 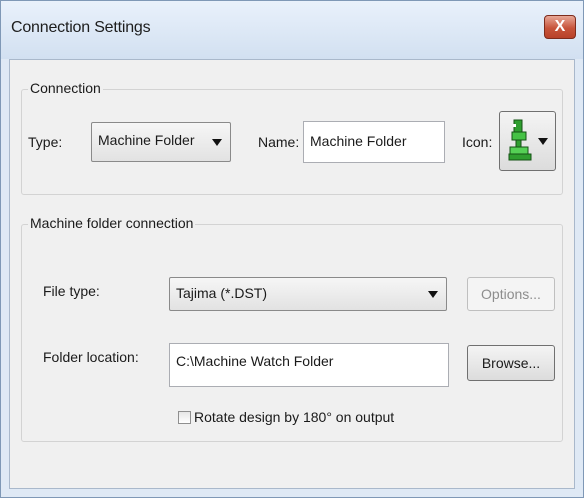 I want to click on machine-folder-legend: Machine folder connection, so click(x=112, y=223).